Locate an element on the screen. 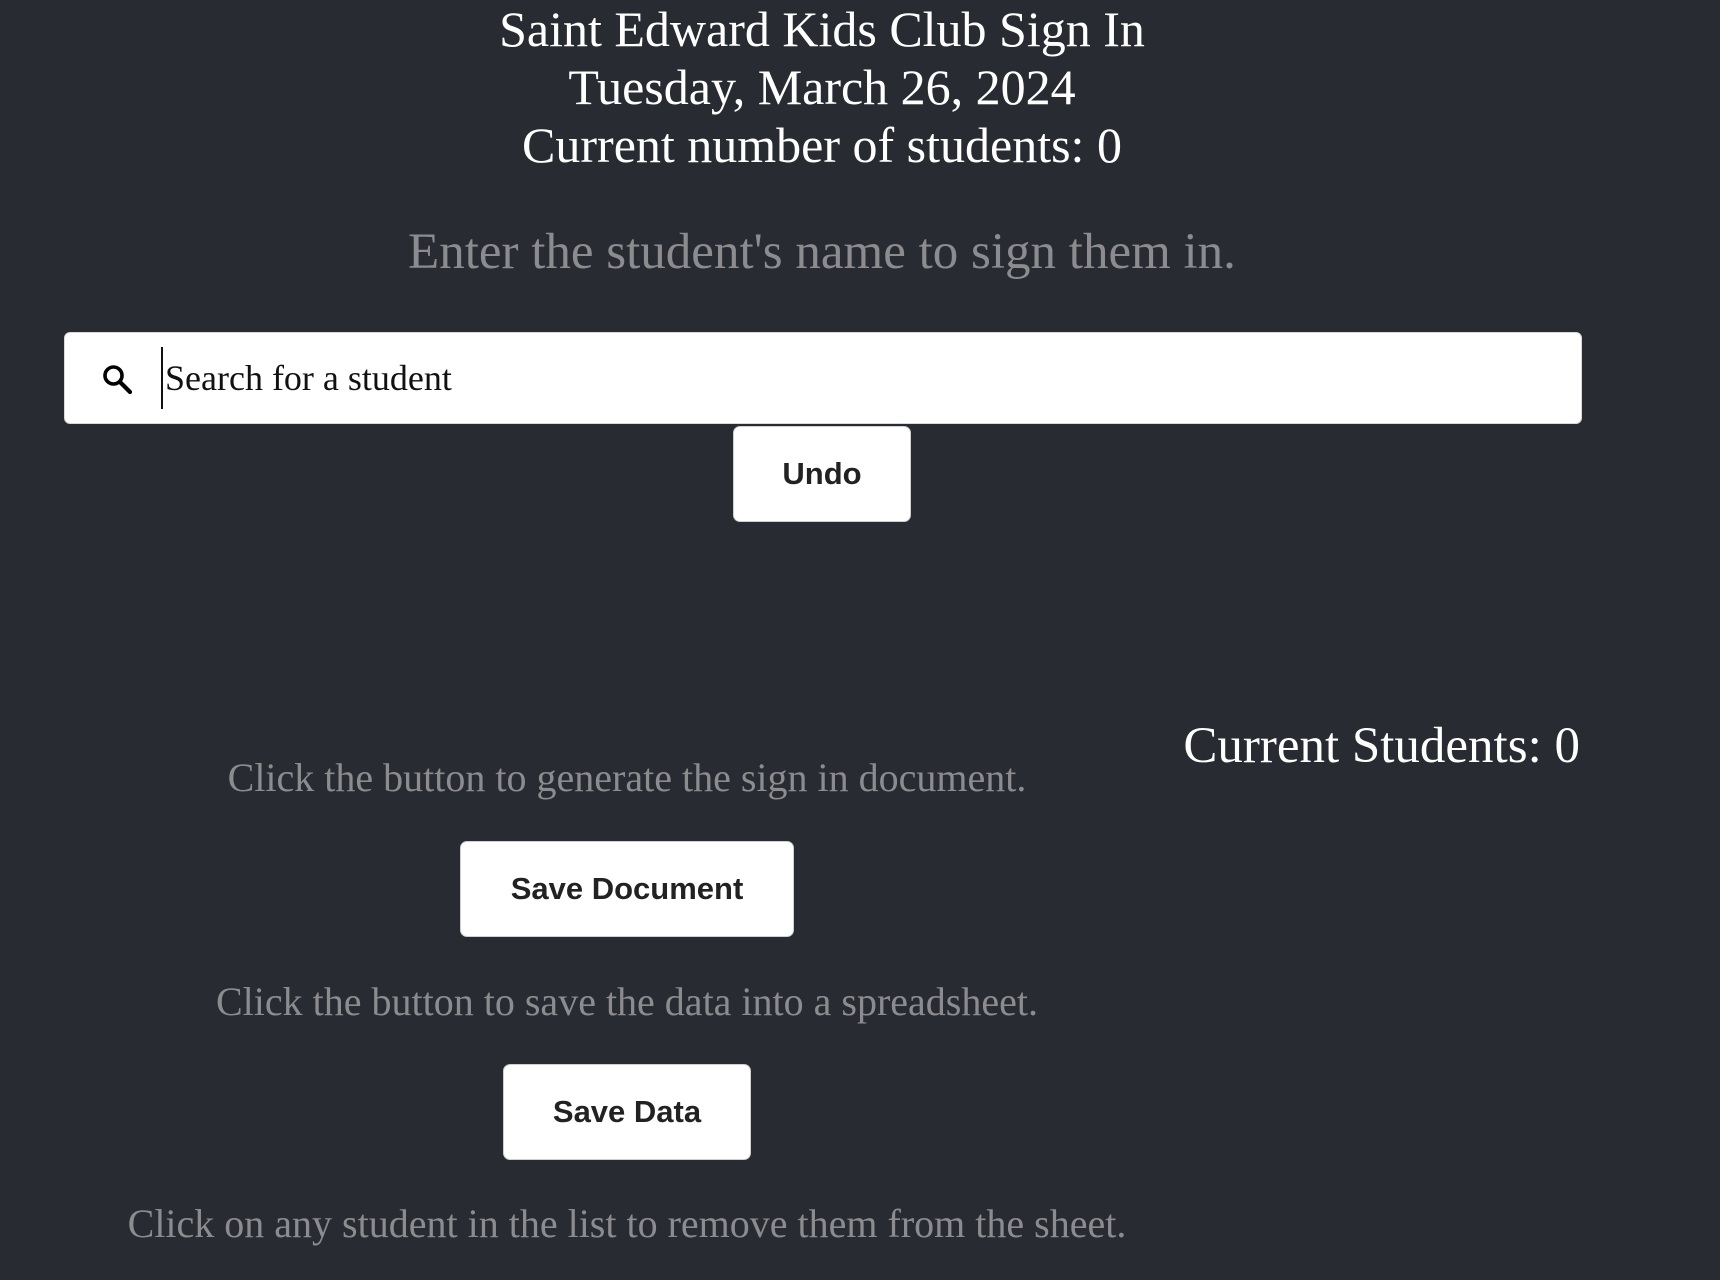  search-input is located at coordinates (863, 378).